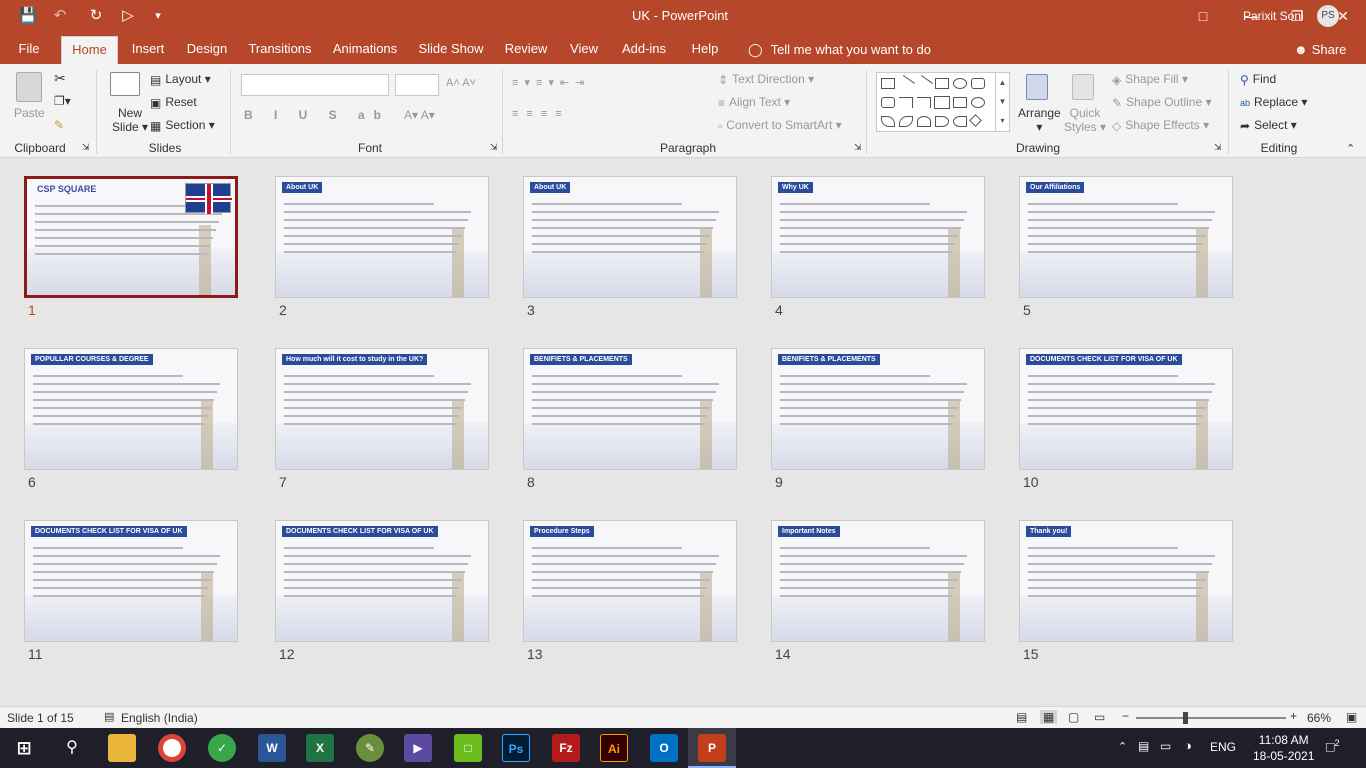 Image resolution: width=1366 pixels, height=768 pixels. What do you see at coordinates (942, 121) in the screenshot?
I see `brace-shape-icon` at bounding box center [942, 121].